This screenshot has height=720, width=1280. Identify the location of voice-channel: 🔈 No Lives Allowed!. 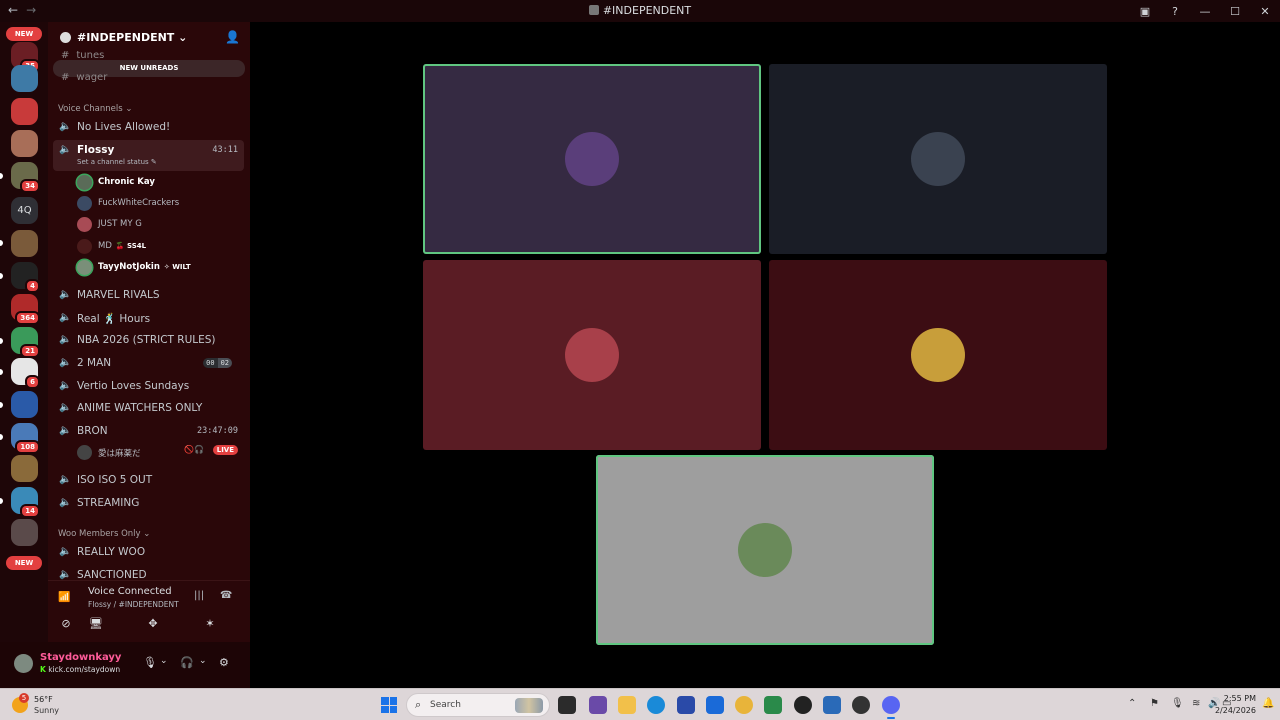
(148, 127).